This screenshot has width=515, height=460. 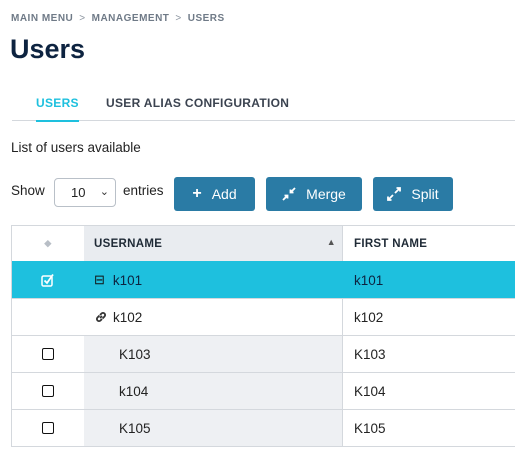 I want to click on table-row: k102 k102, so click(x=263, y=316).